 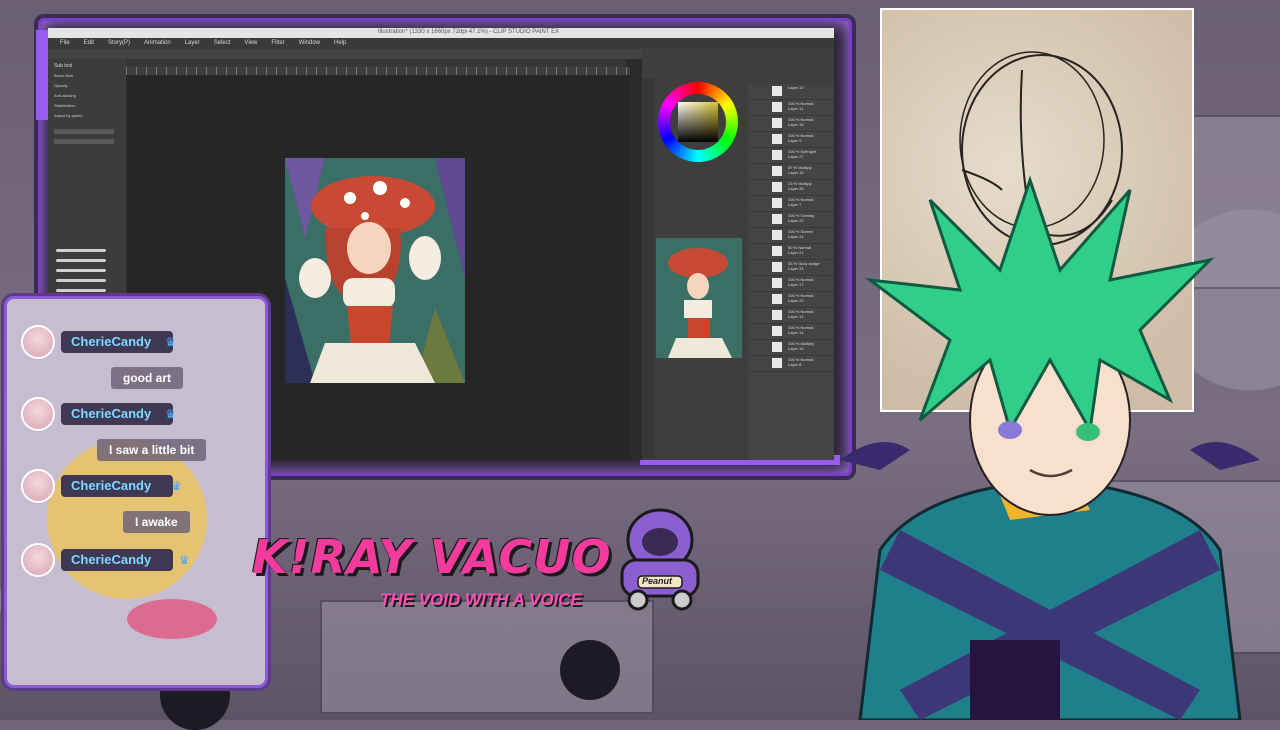 What do you see at coordinates (65, 43) in the screenshot?
I see `menu-file: File` at bounding box center [65, 43].